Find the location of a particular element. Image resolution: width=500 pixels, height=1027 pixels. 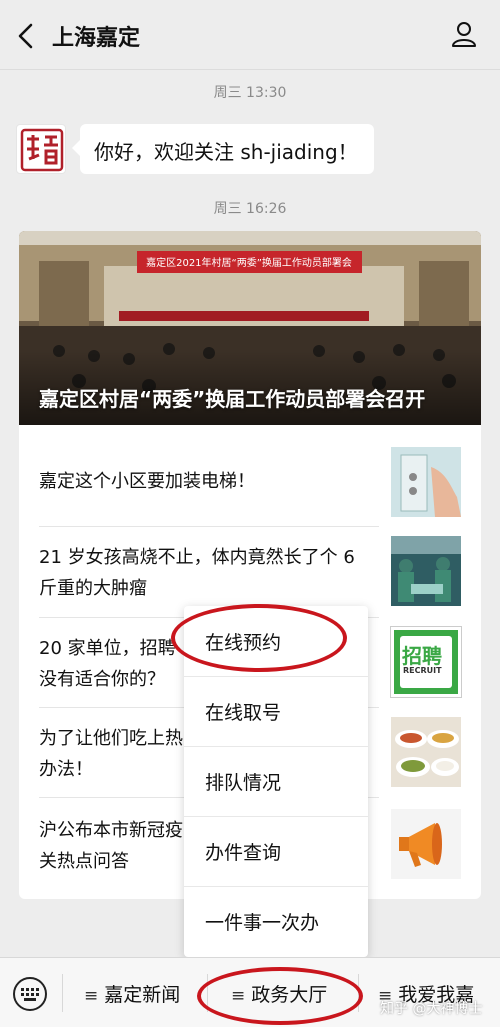

chevron-left-icon is located at coordinates (26, 36).